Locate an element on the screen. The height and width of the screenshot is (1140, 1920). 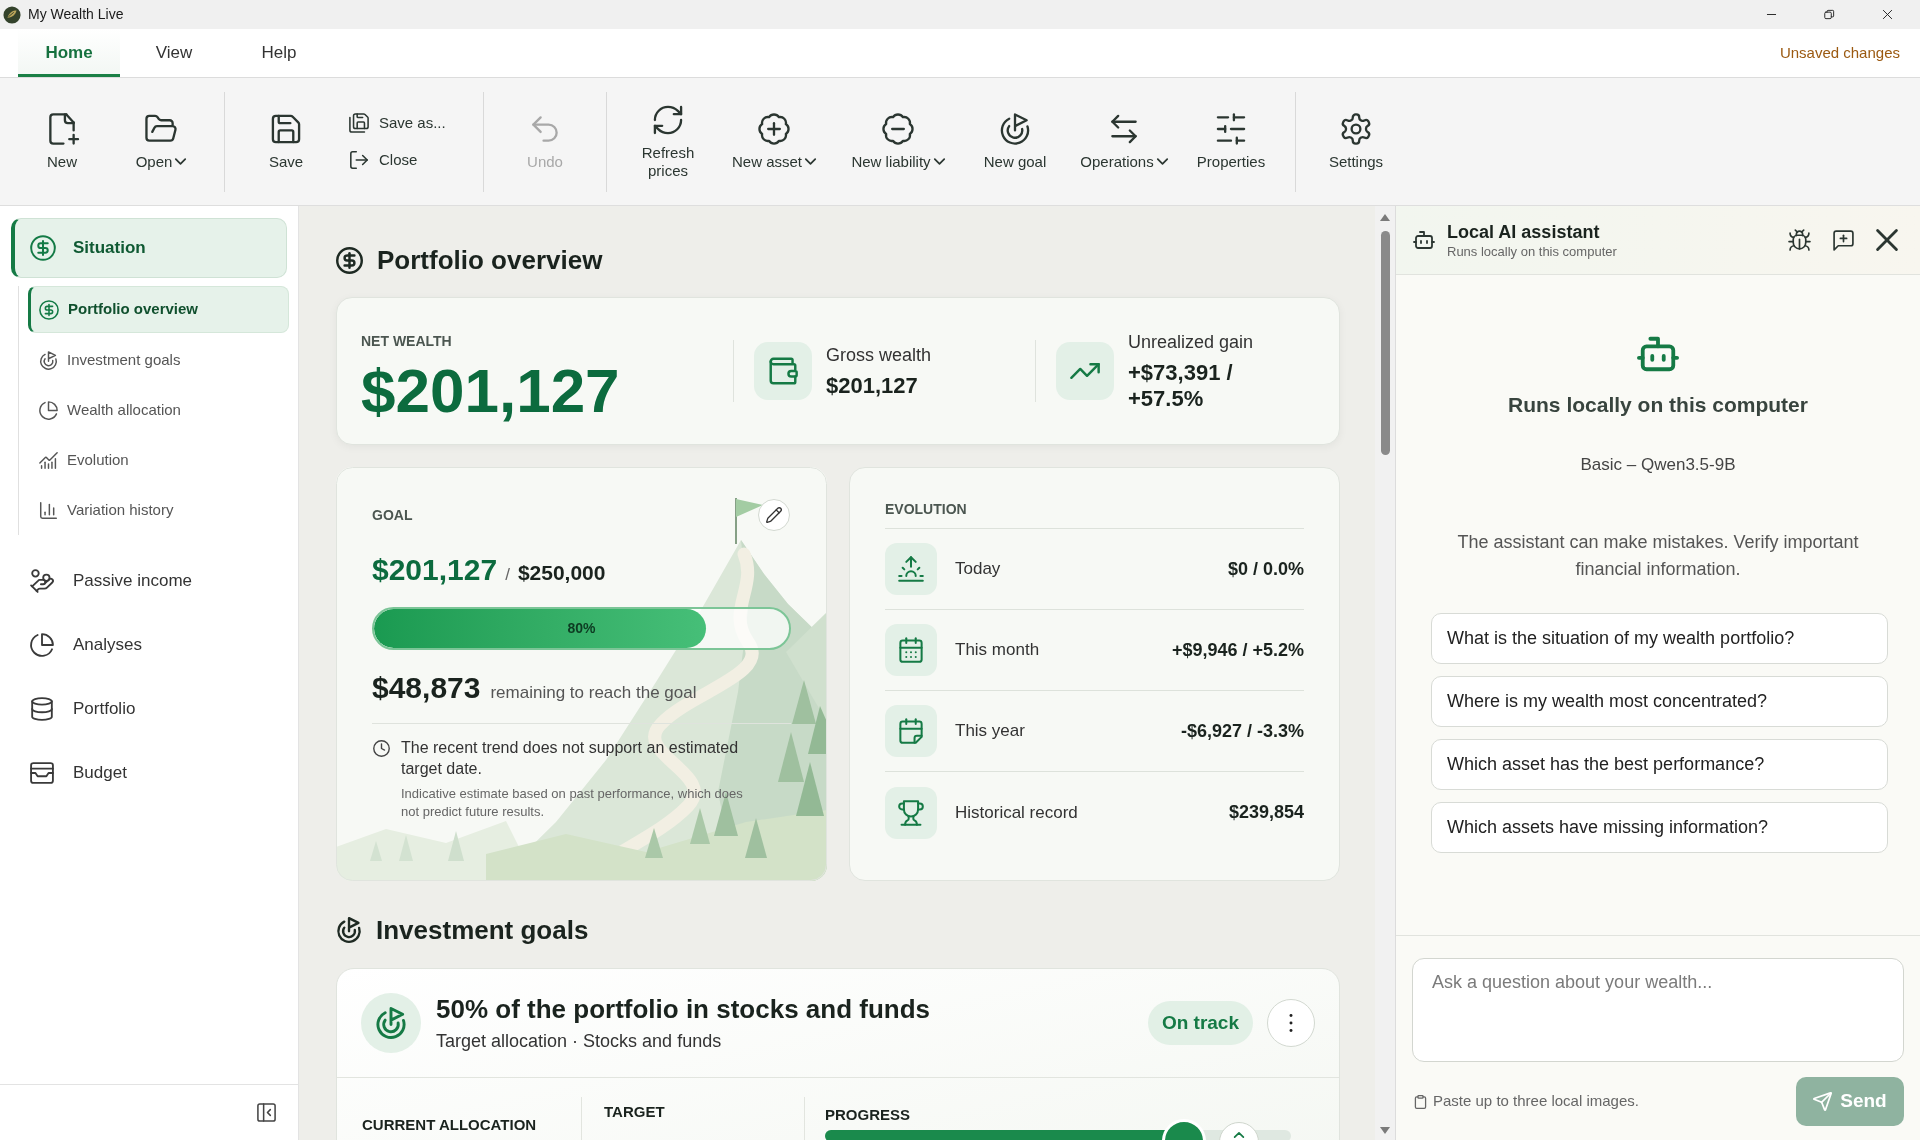
swap-arrows-icon is located at coordinates (1124, 128).